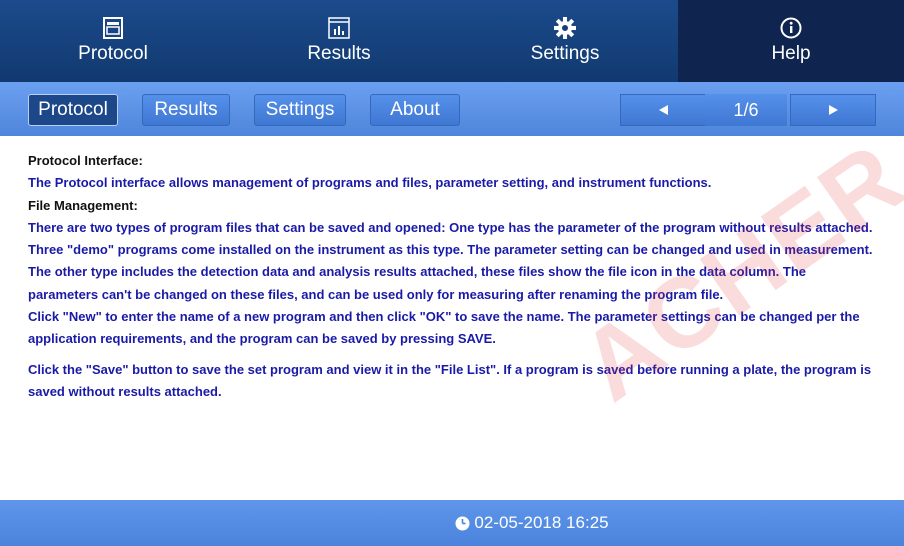 This screenshot has height=546, width=904. I want to click on datetime-text: 02-05-2018 16:25, so click(541, 522).